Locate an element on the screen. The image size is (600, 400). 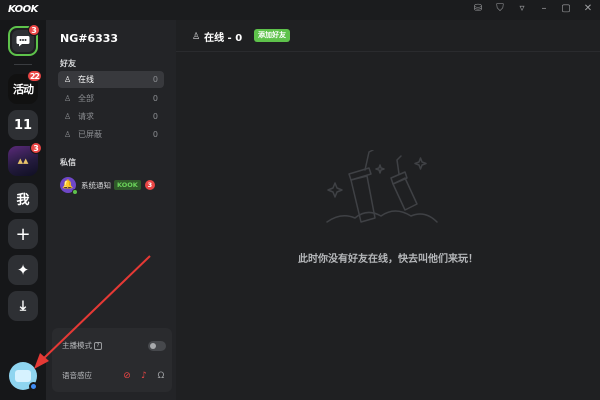
tab-label: 请求 is located at coordinates (86, 116).